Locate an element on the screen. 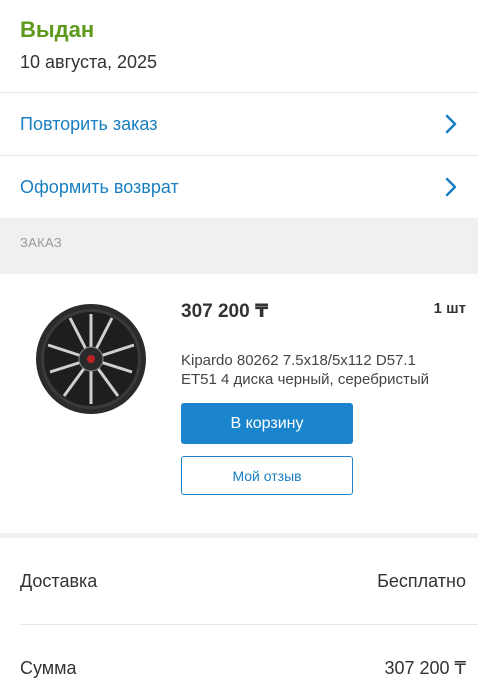  order-status-date: 10 августа, 2025 is located at coordinates (89, 62).